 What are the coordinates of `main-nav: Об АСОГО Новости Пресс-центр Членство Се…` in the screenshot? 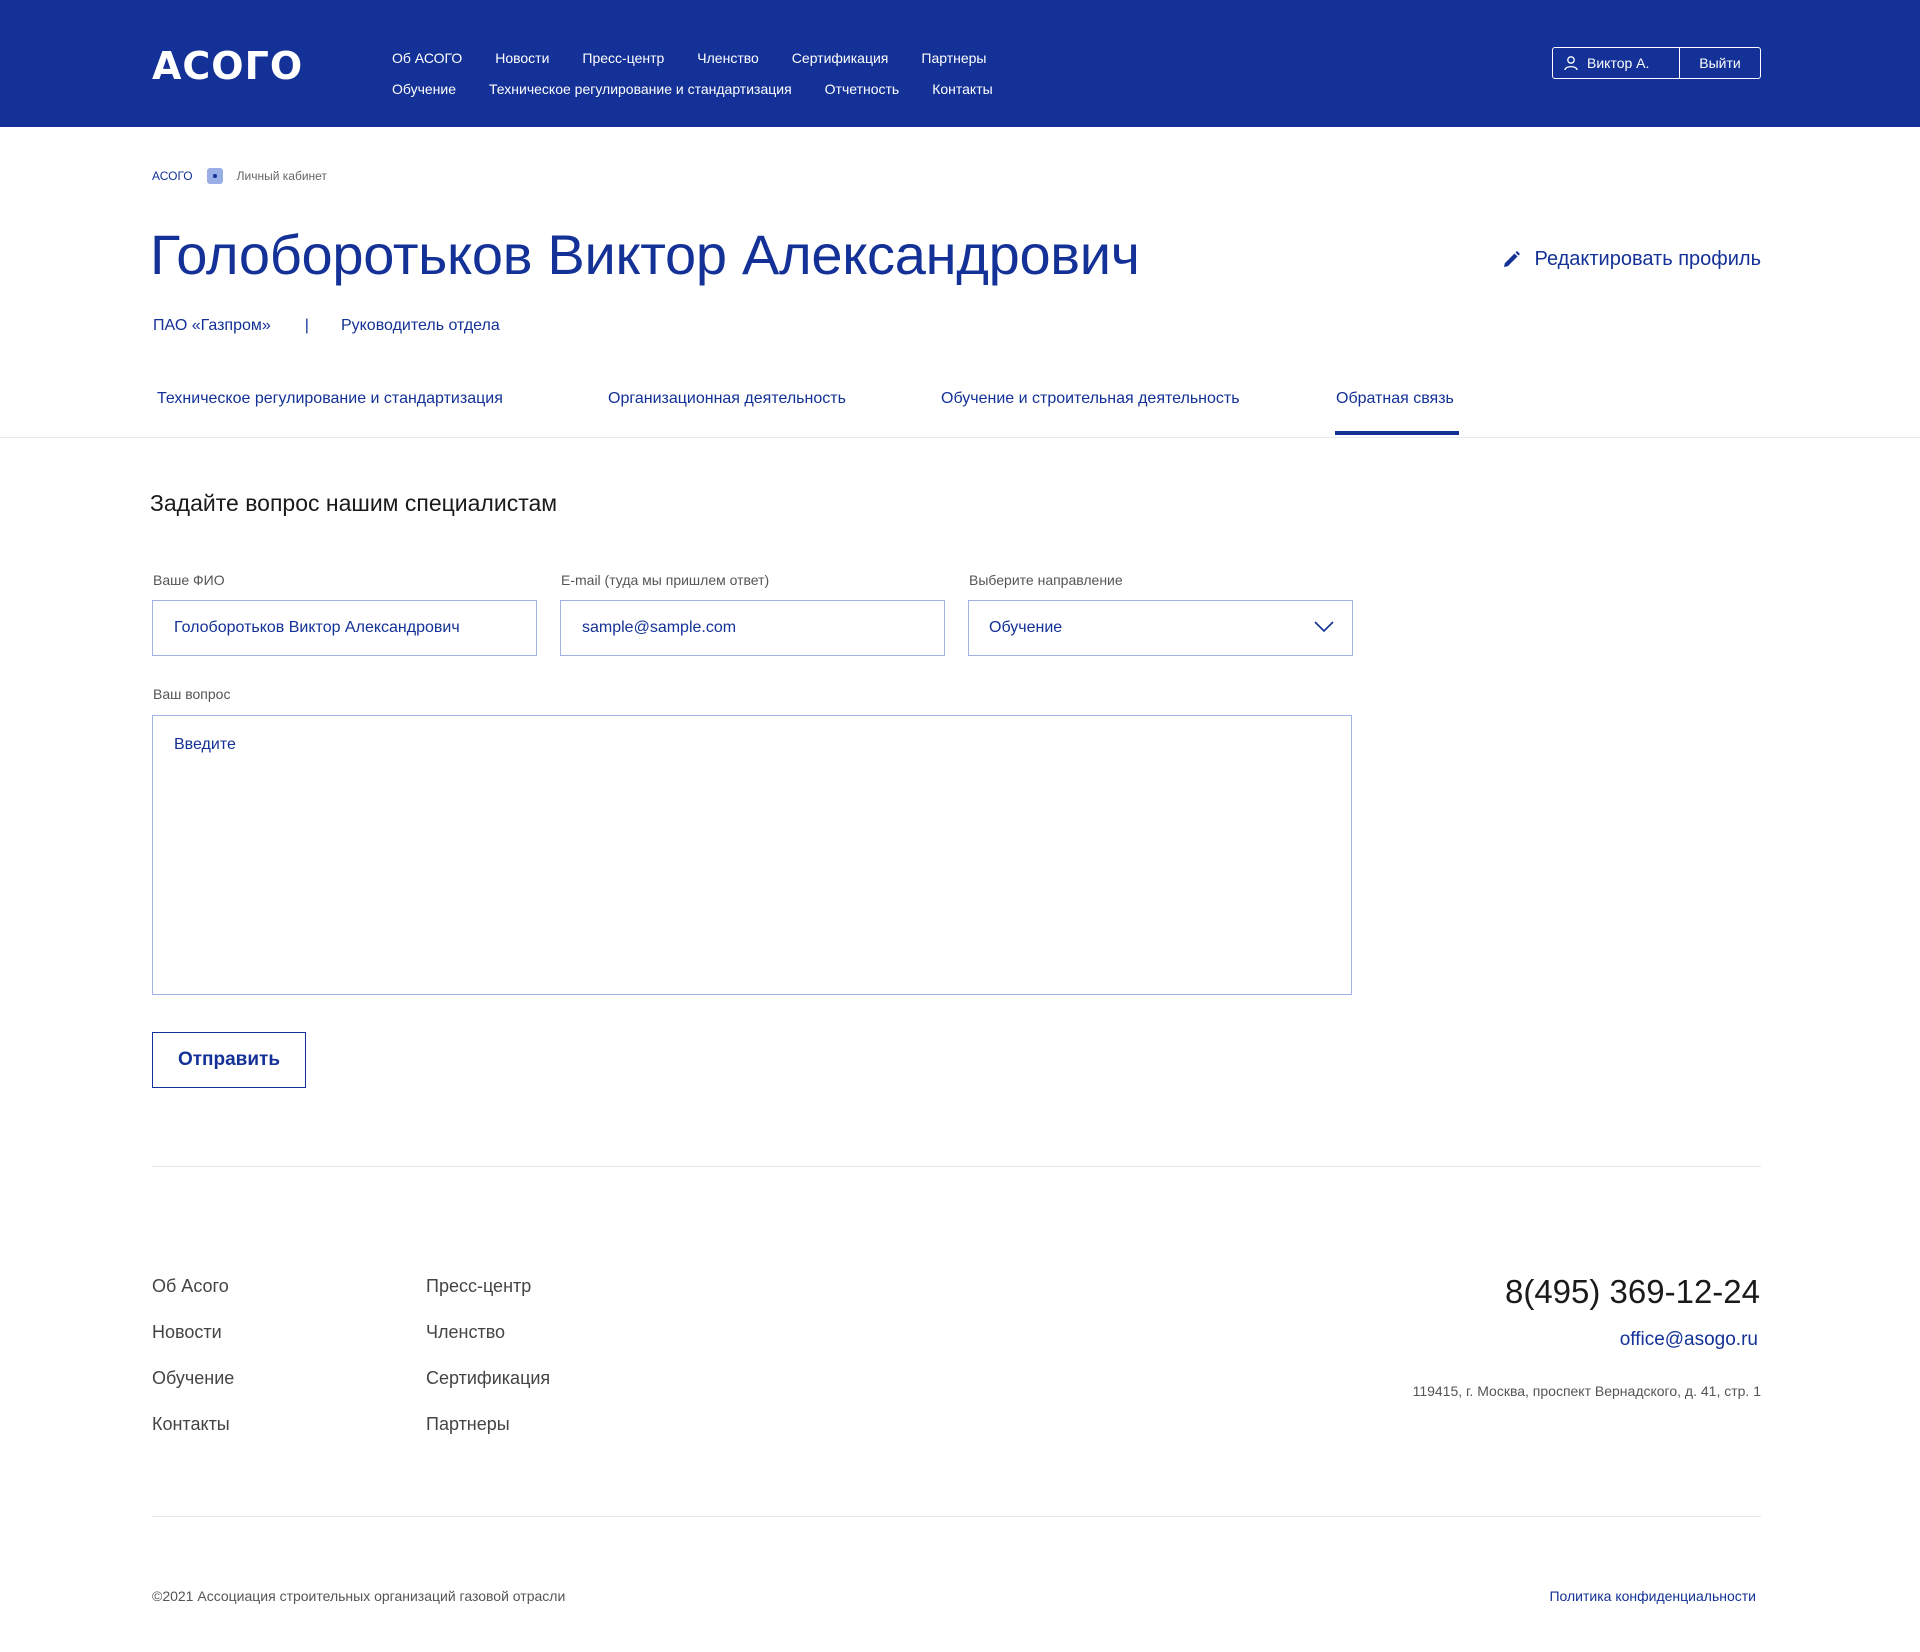 It's located at (752, 73).